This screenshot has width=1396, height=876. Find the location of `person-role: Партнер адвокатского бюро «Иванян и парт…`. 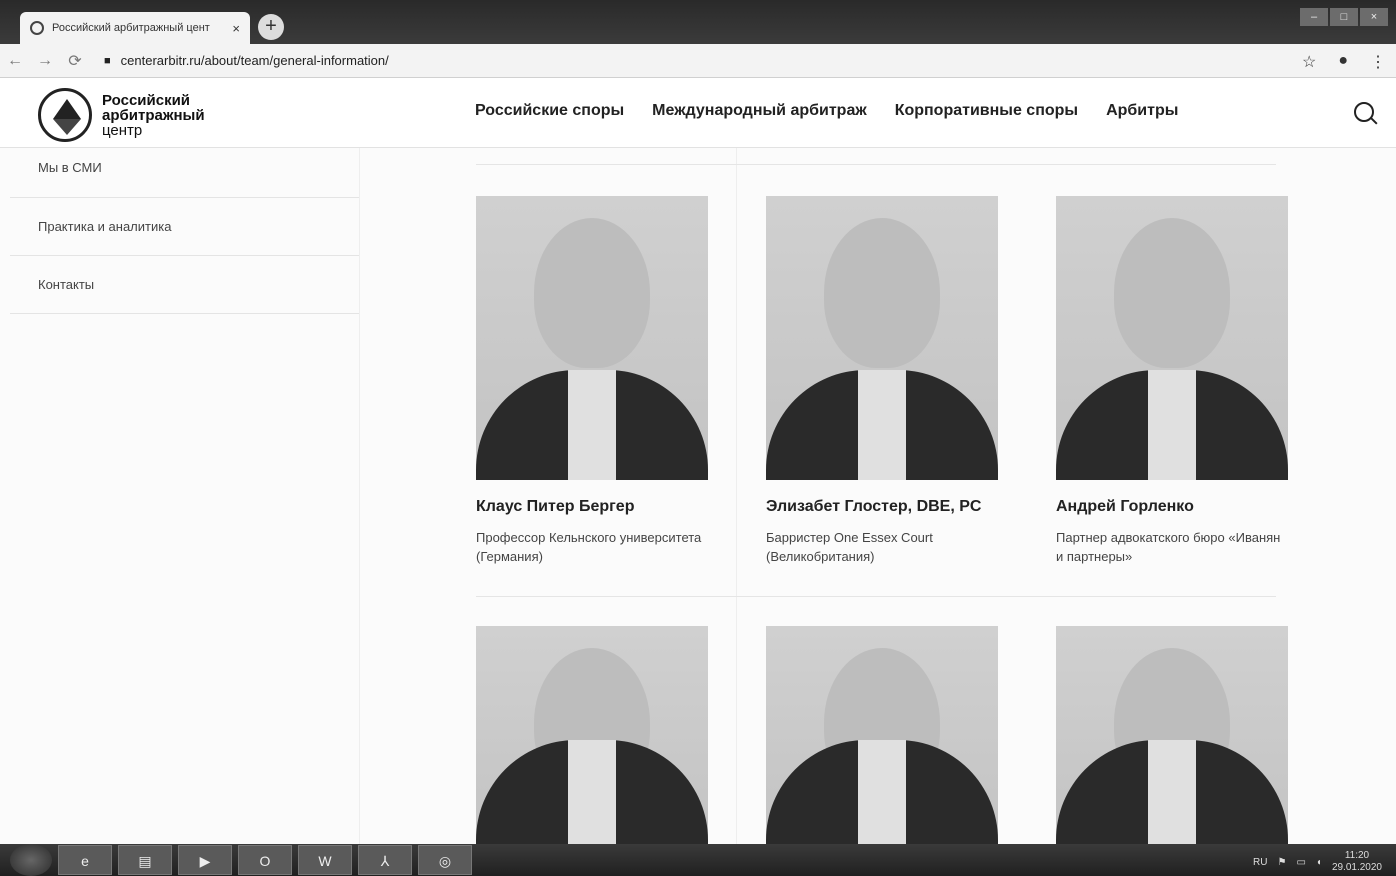

person-role: Партнер адвокатского бюро «Иванян и парт… is located at coordinates (1168, 547).